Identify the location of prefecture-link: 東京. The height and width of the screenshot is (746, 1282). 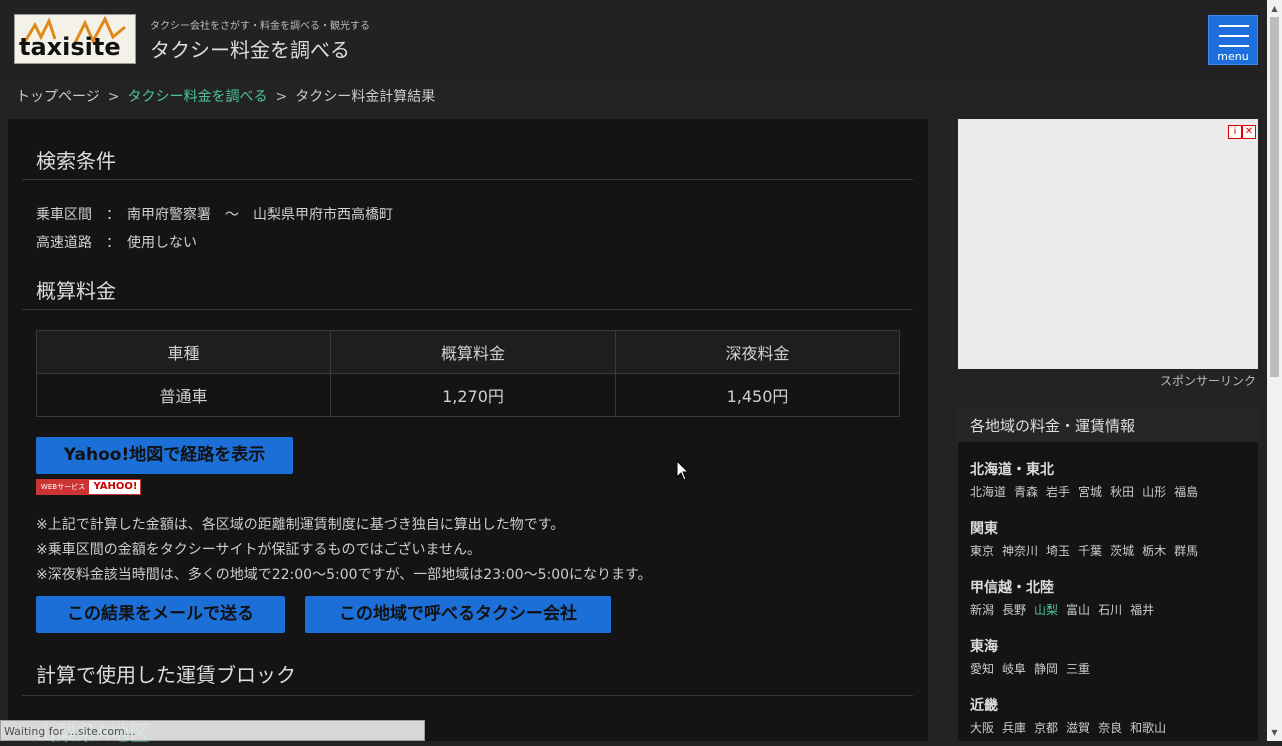
(982, 551).